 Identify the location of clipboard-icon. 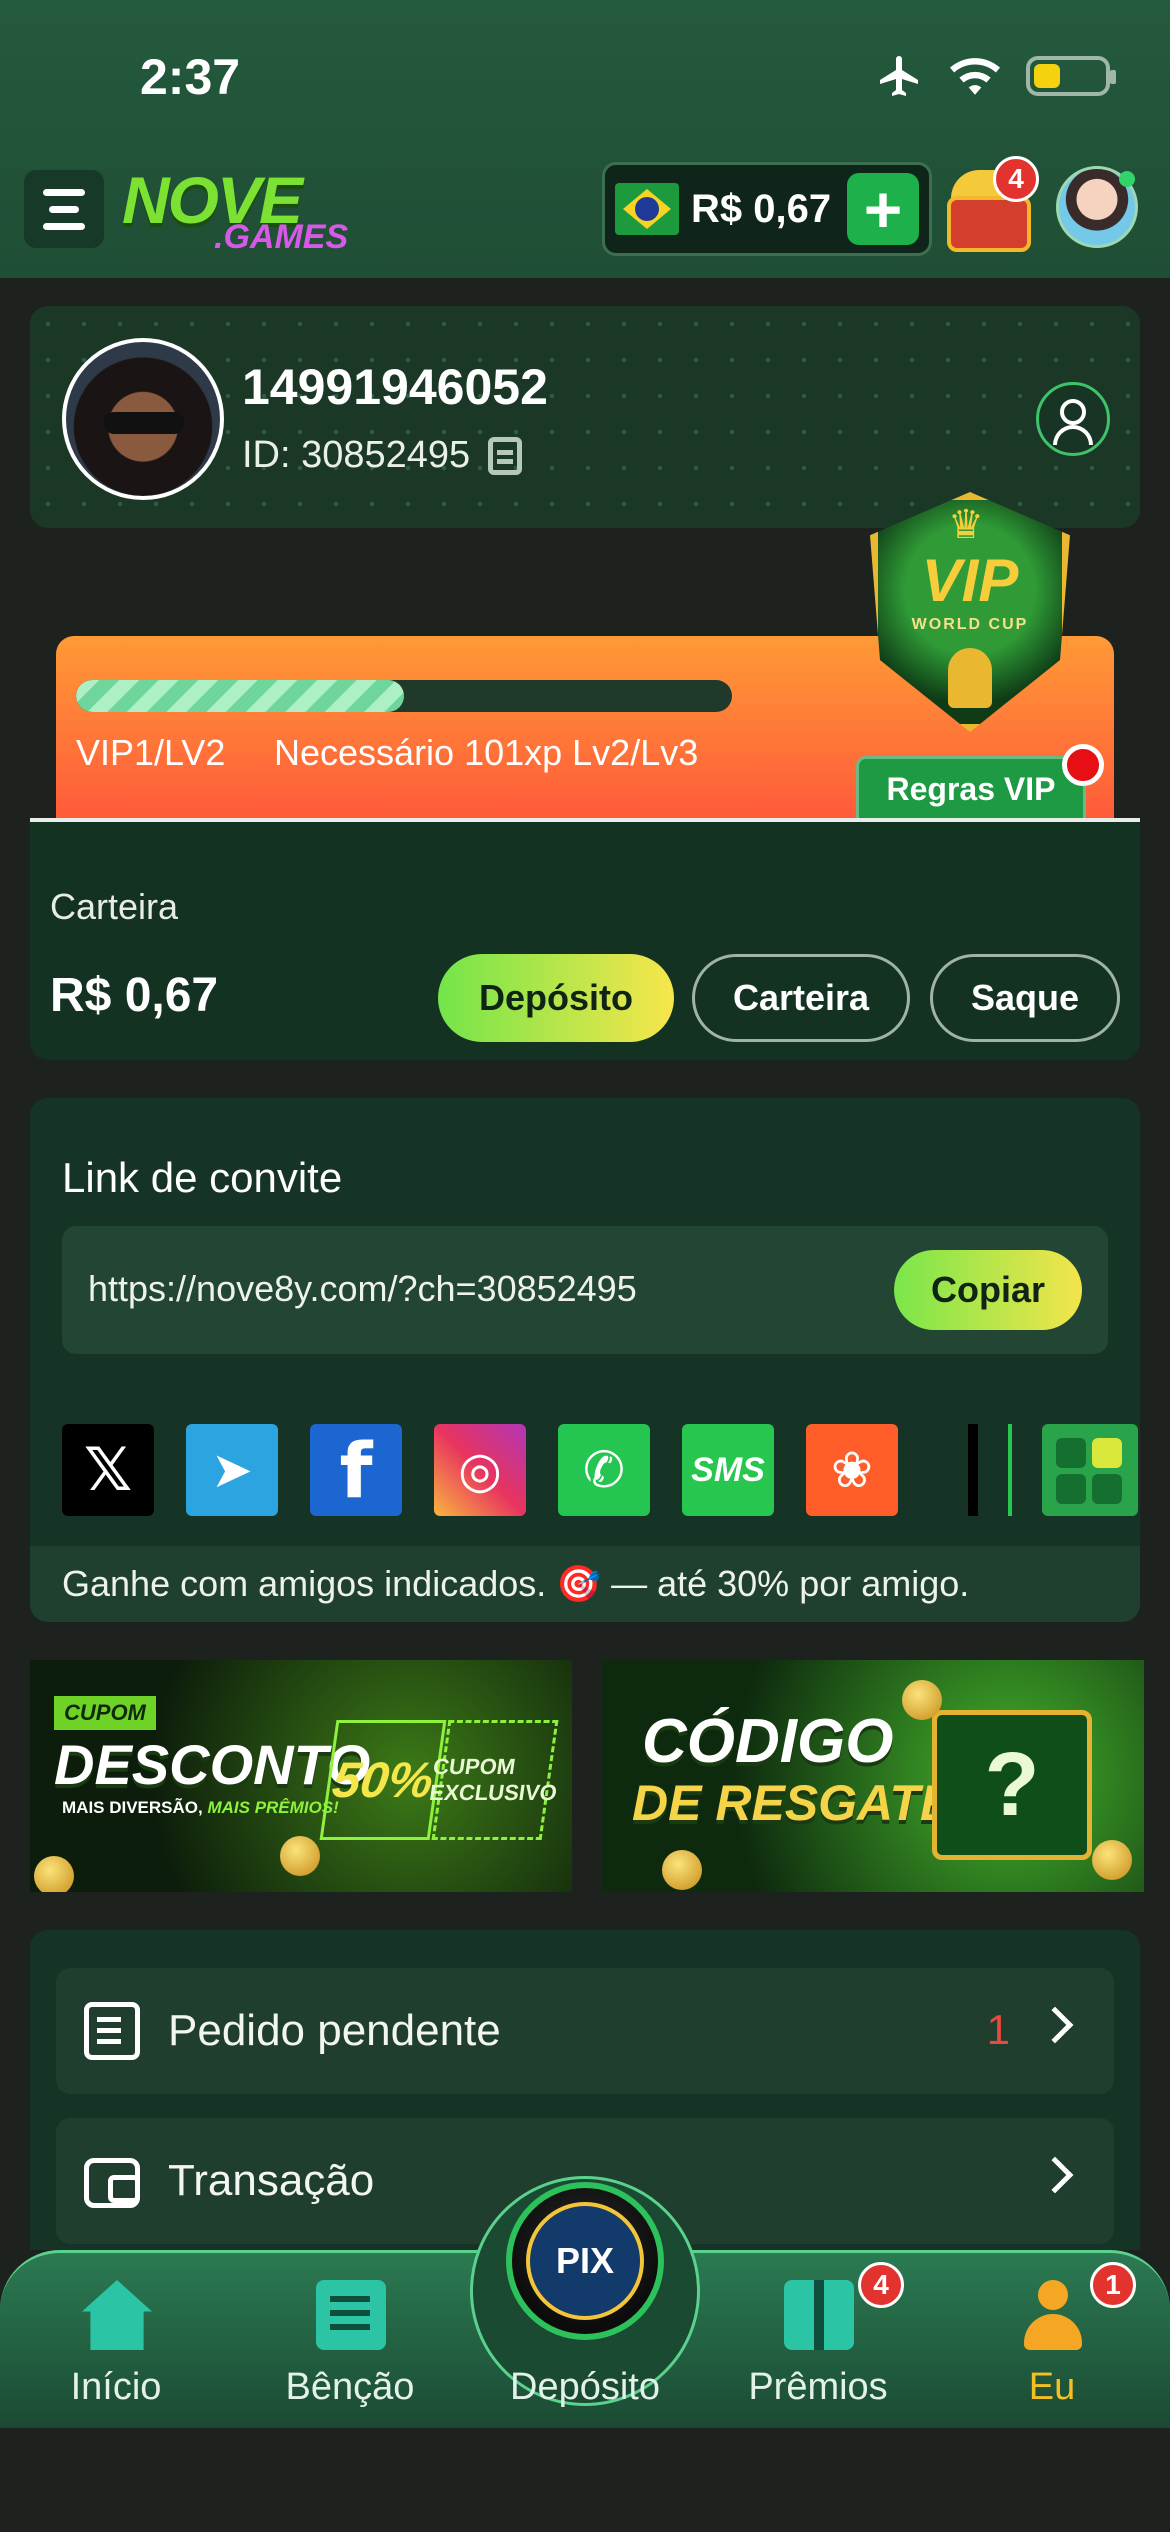
(351, 2315).